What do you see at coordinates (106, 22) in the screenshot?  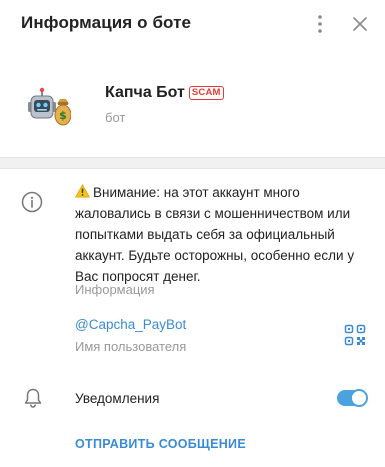 I see `panel-title: Информация о боте` at bounding box center [106, 22].